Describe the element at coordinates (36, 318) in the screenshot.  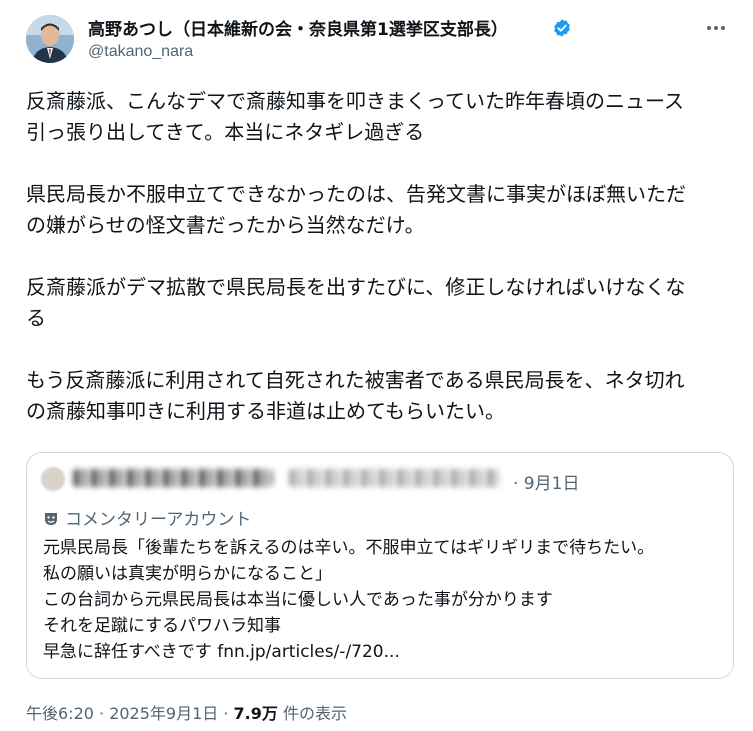
I see `tweet-line: る` at that location.